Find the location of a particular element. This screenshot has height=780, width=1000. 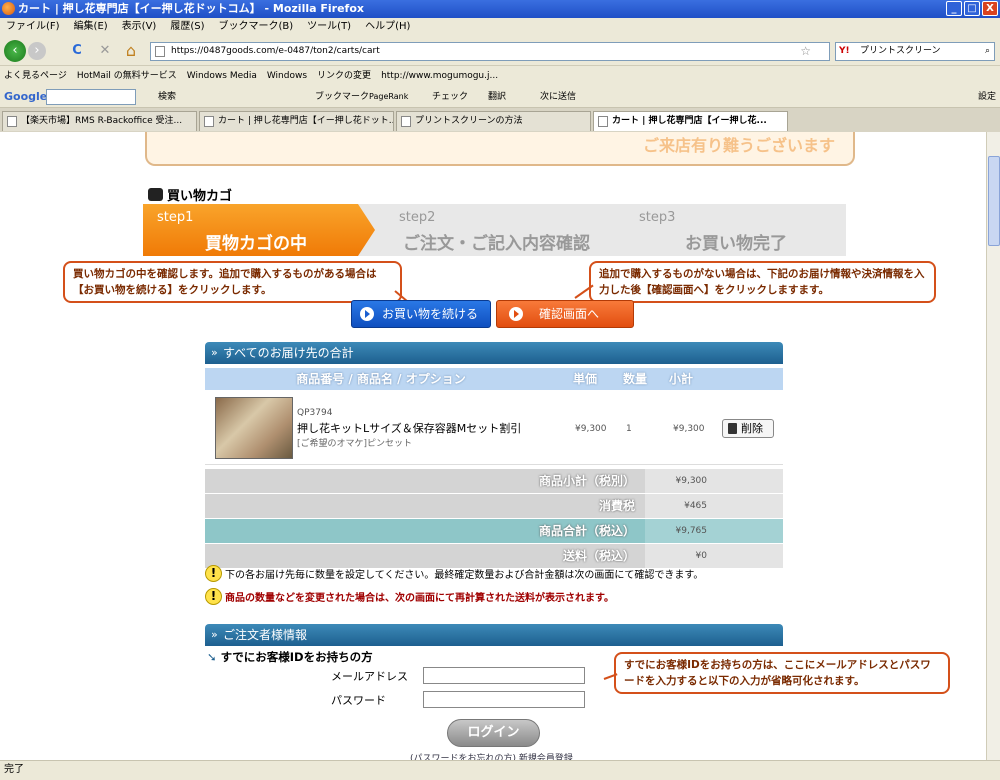

button-label: 確認画面へ is located at coordinates (569, 314).